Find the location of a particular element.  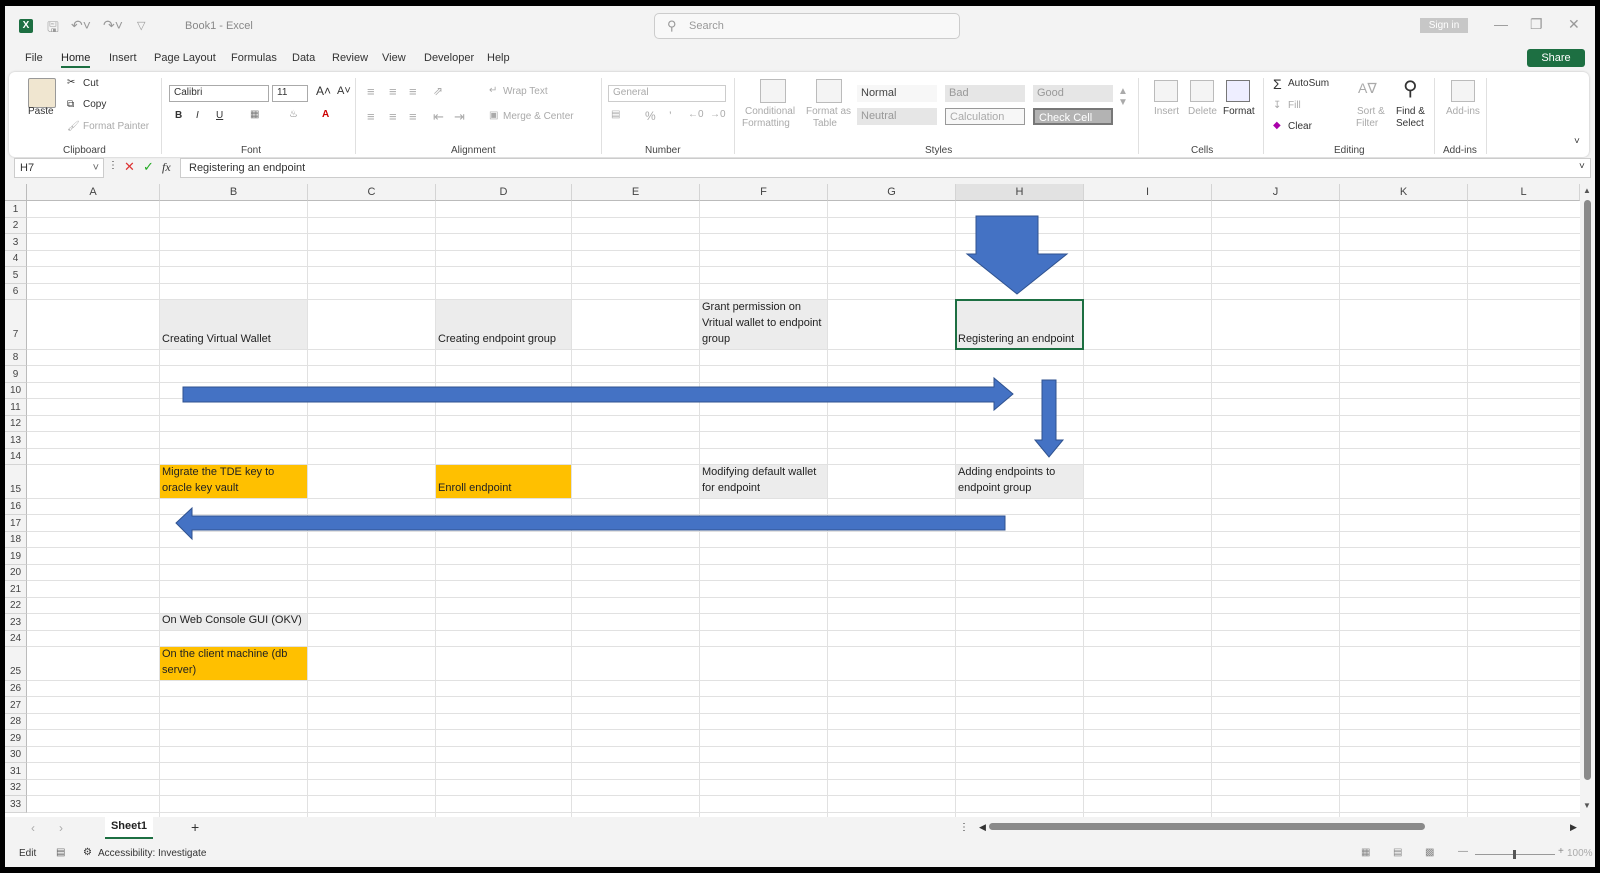

sheet-tab: Sheet1 is located at coordinates (129, 828).